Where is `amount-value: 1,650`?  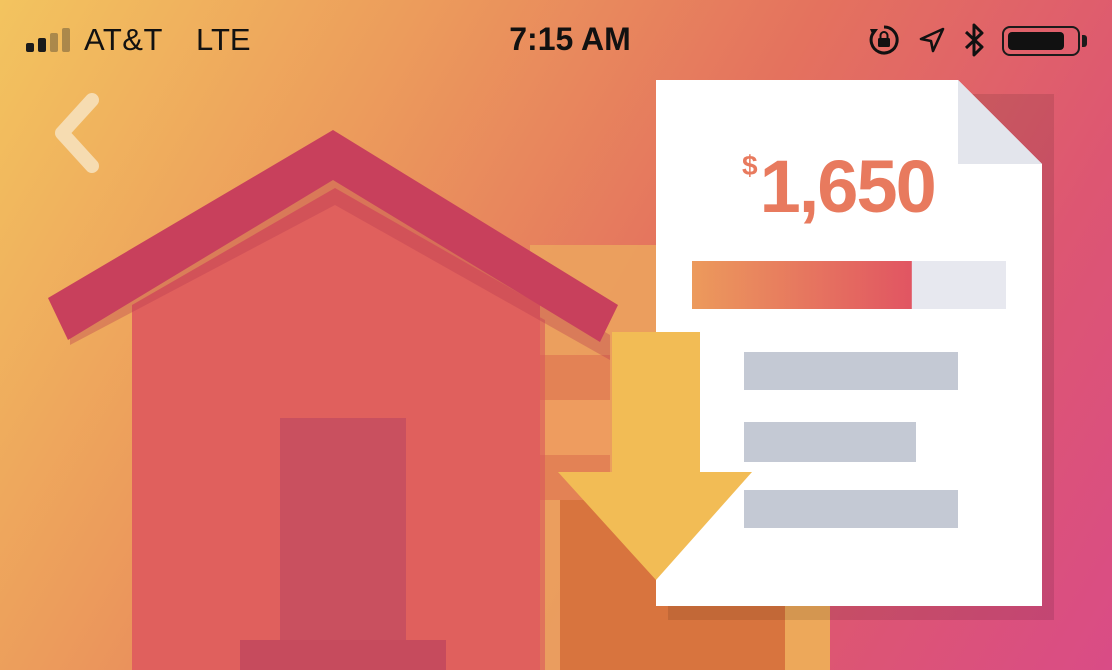
amount-value: 1,650 is located at coordinates (848, 186).